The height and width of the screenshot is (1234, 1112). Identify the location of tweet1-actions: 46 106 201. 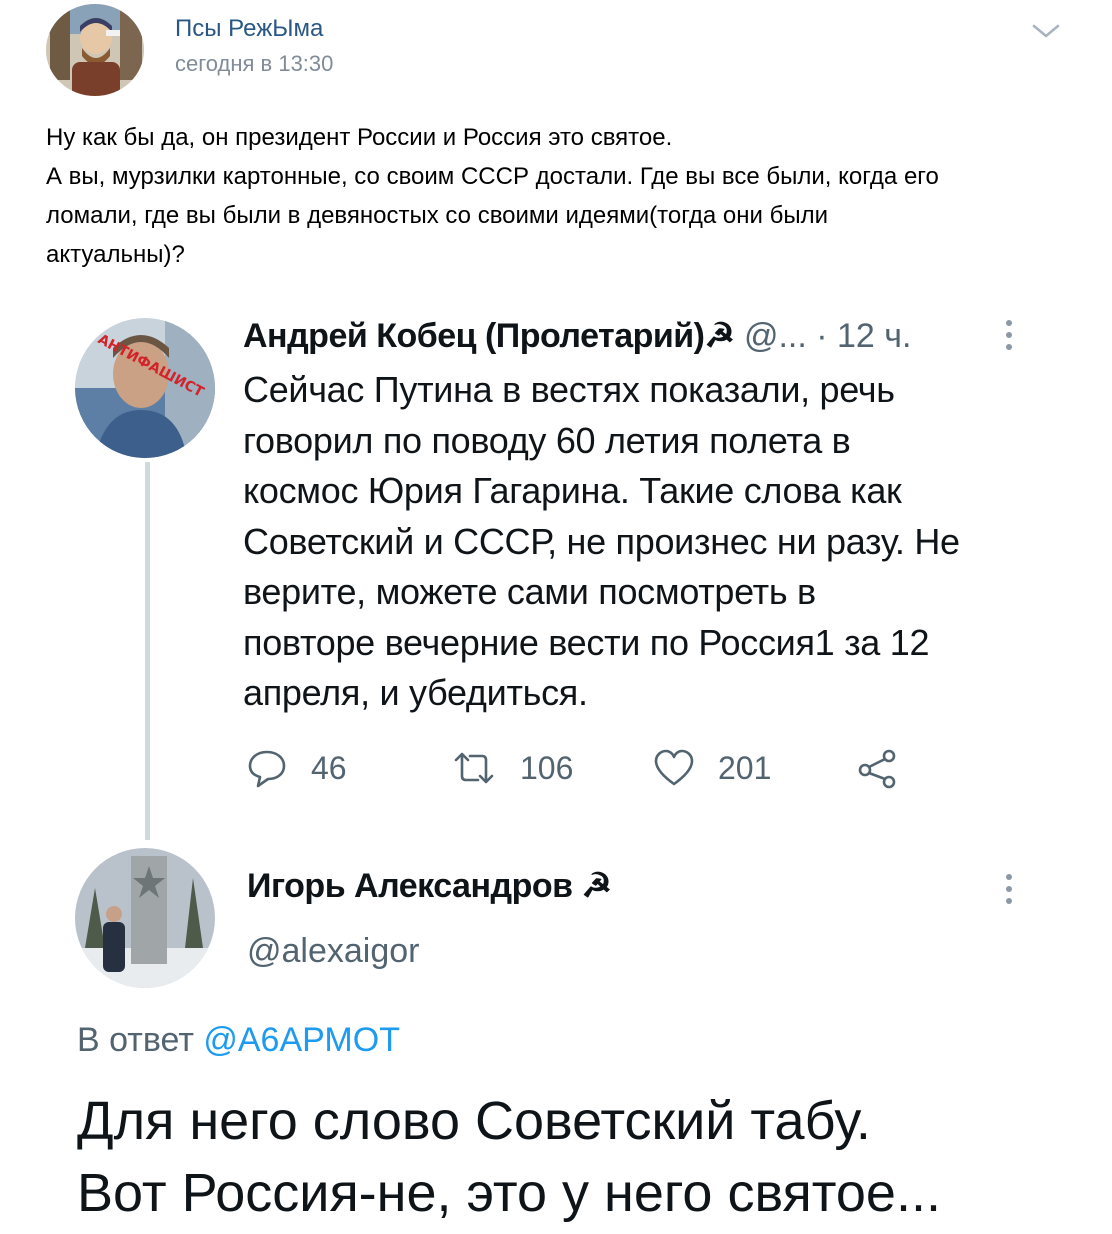
(595, 768).